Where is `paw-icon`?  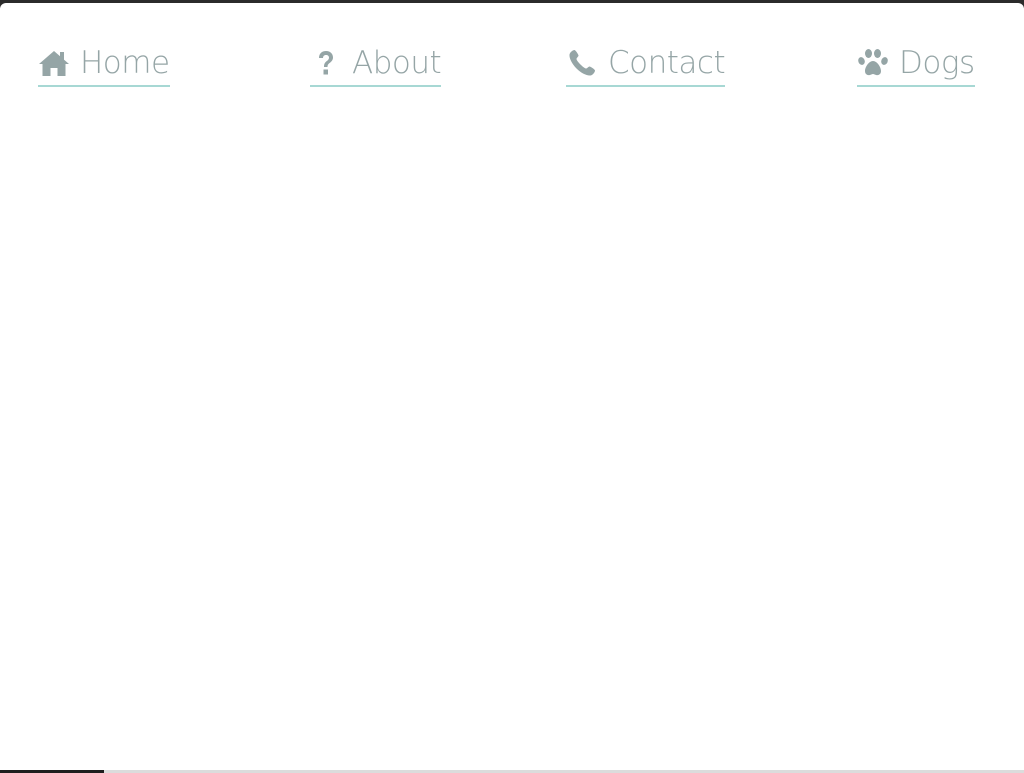
paw-icon is located at coordinates (873, 63).